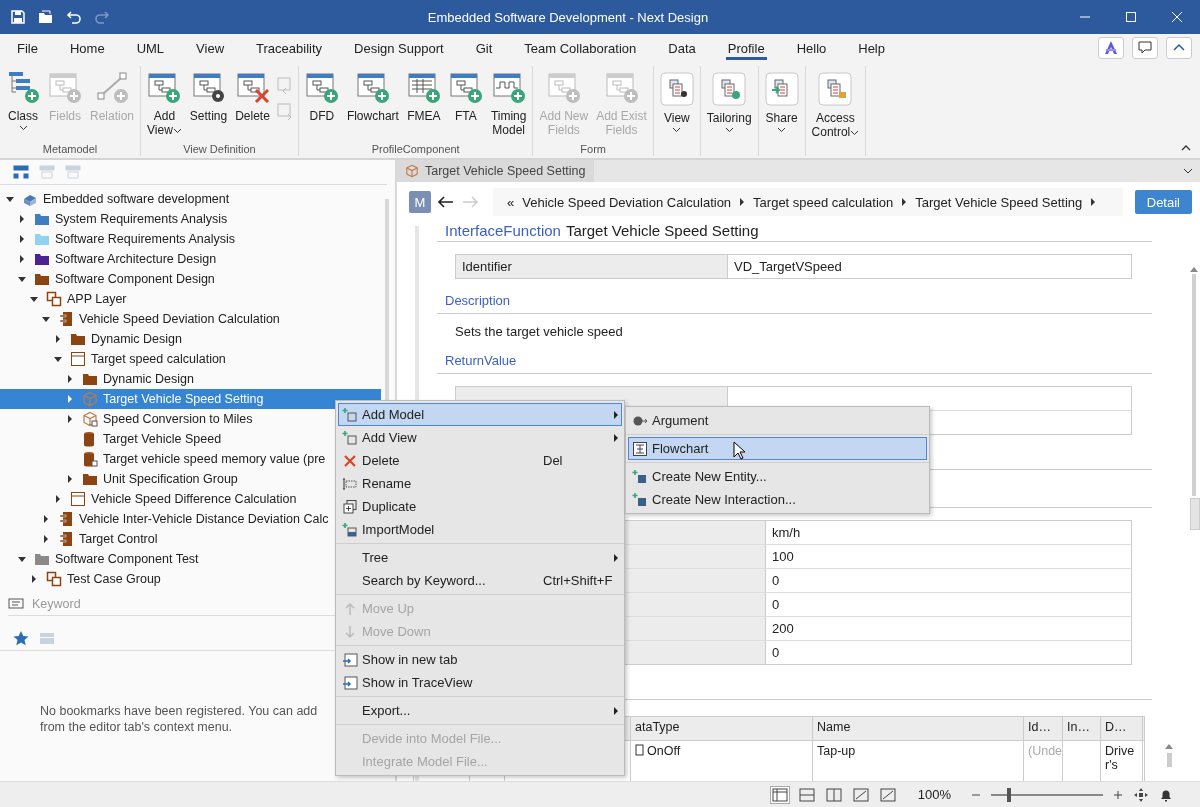 The height and width of the screenshot is (807, 1200). I want to click on ribbon-button: FMEA, so click(423, 105).